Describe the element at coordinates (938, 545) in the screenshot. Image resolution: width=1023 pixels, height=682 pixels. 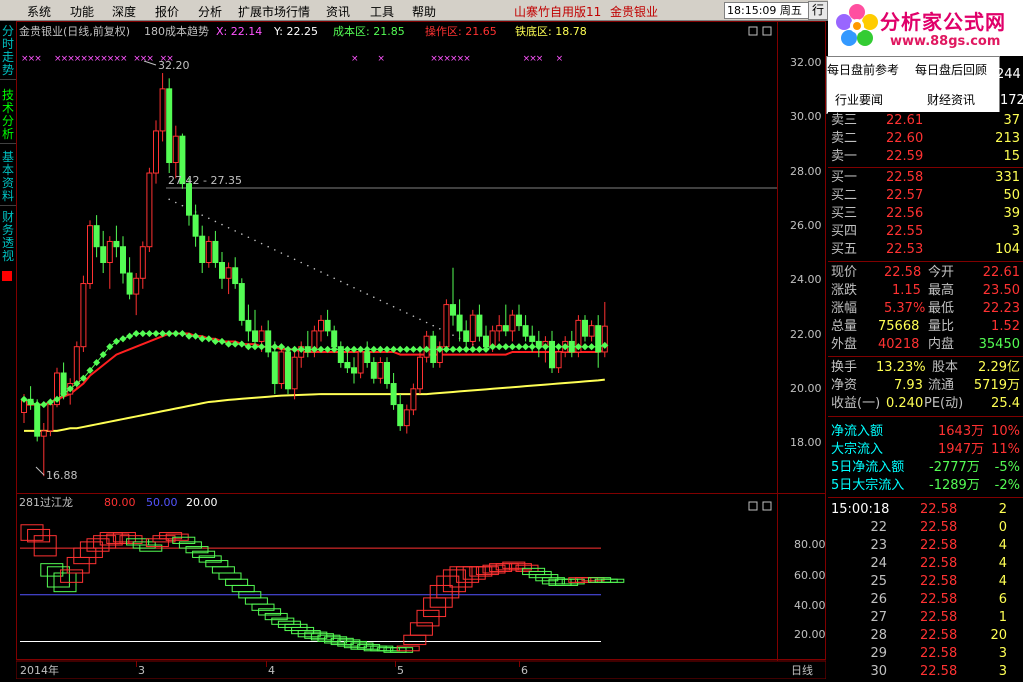
I see `tick-row: 23 22.58 4` at that location.